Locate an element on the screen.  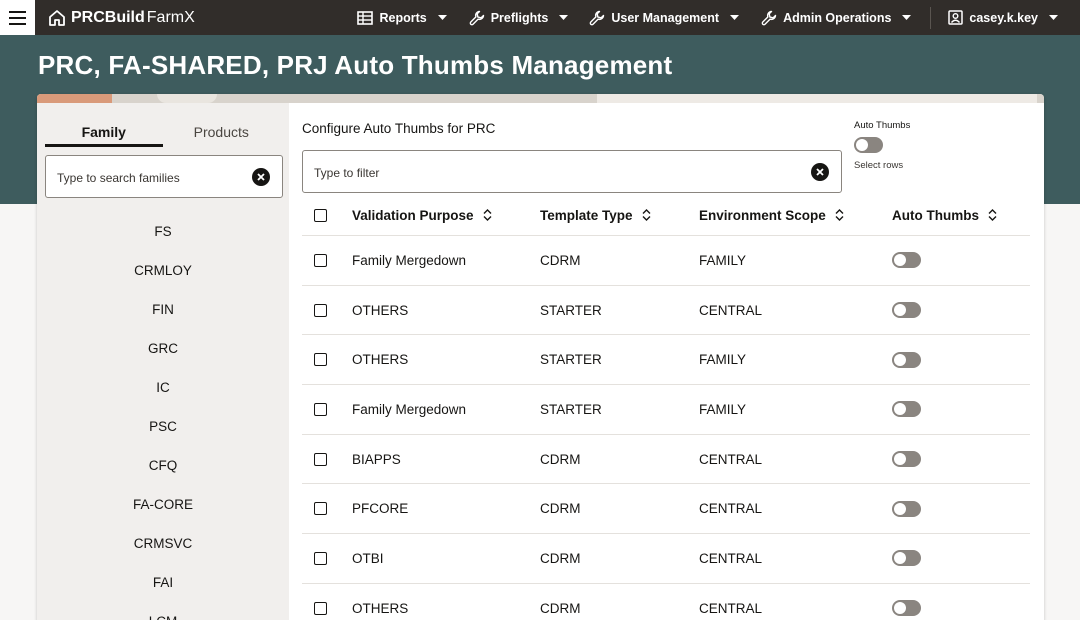
filter-placeholder: Type to filter is located at coordinates (347, 173).